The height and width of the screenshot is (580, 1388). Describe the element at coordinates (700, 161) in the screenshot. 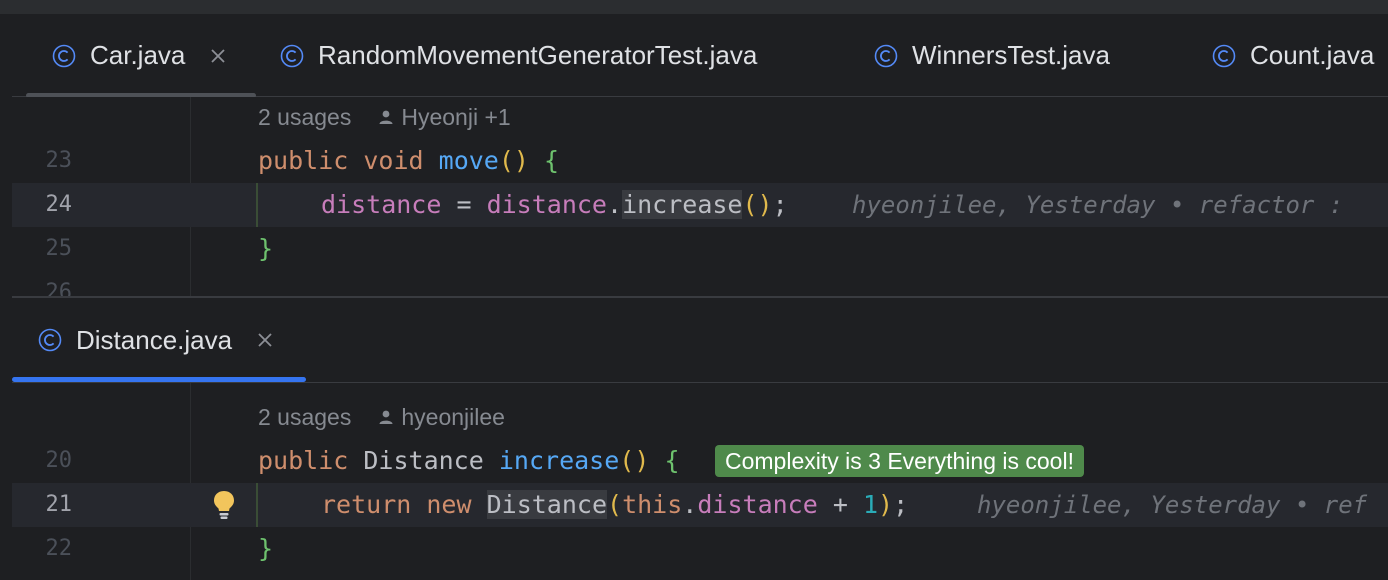

I see `code-line: 23 public void move() {` at that location.